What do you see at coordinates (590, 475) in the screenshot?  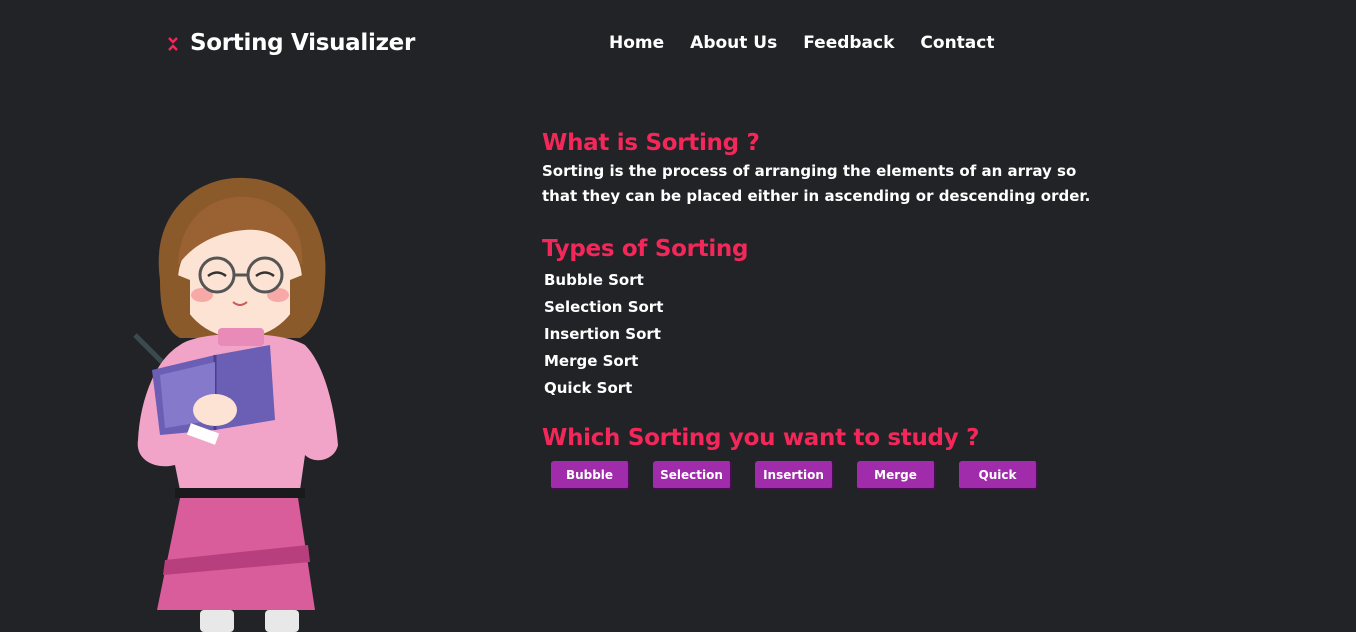 I see `bubble-button: Bubble` at bounding box center [590, 475].